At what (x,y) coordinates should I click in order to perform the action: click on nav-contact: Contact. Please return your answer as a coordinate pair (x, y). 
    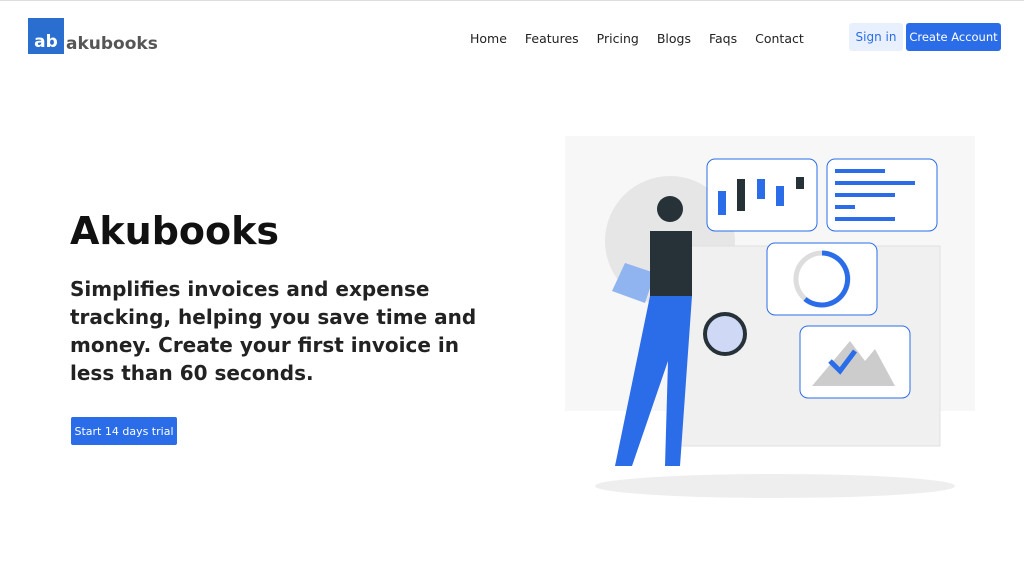
    Looking at the image, I should click on (779, 38).